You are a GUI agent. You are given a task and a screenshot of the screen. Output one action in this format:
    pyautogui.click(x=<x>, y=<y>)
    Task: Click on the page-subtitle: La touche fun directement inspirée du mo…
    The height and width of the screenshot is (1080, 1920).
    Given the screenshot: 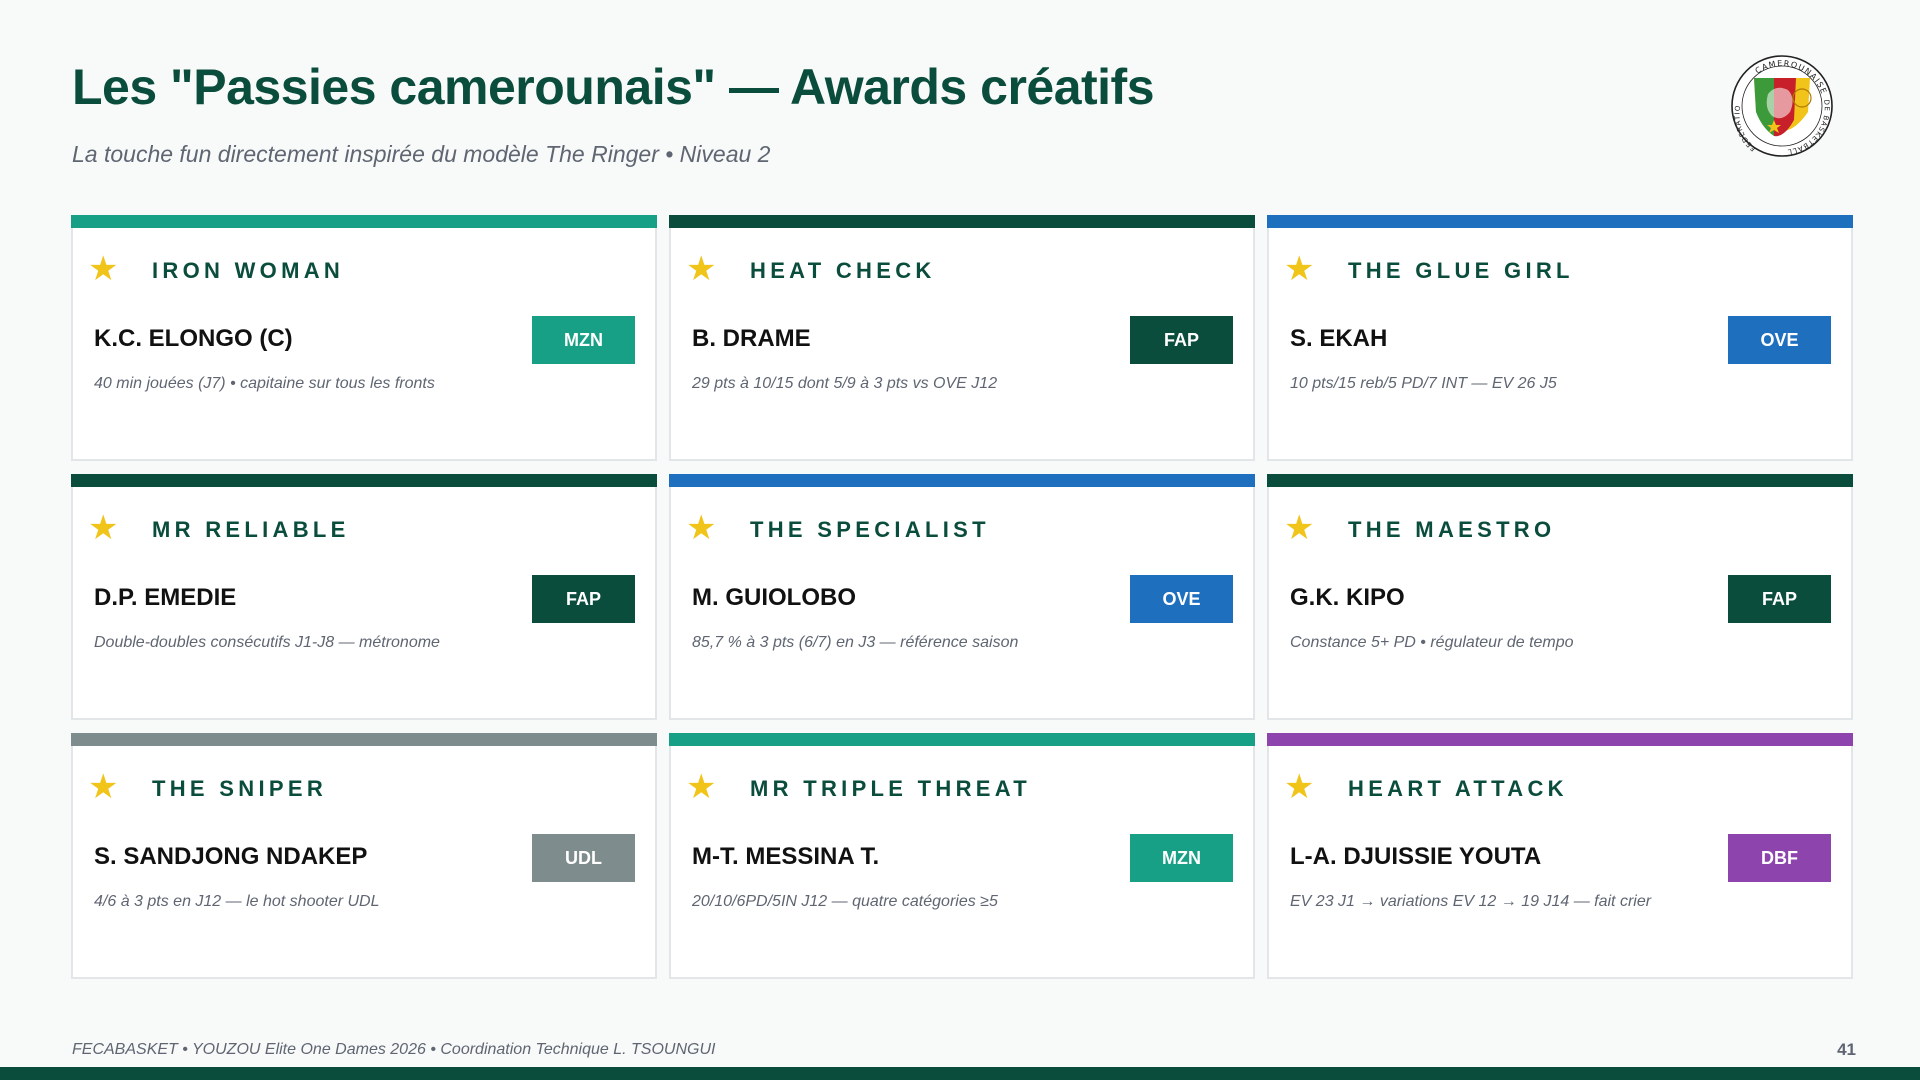 What is the action you would take?
    pyautogui.click(x=421, y=154)
    